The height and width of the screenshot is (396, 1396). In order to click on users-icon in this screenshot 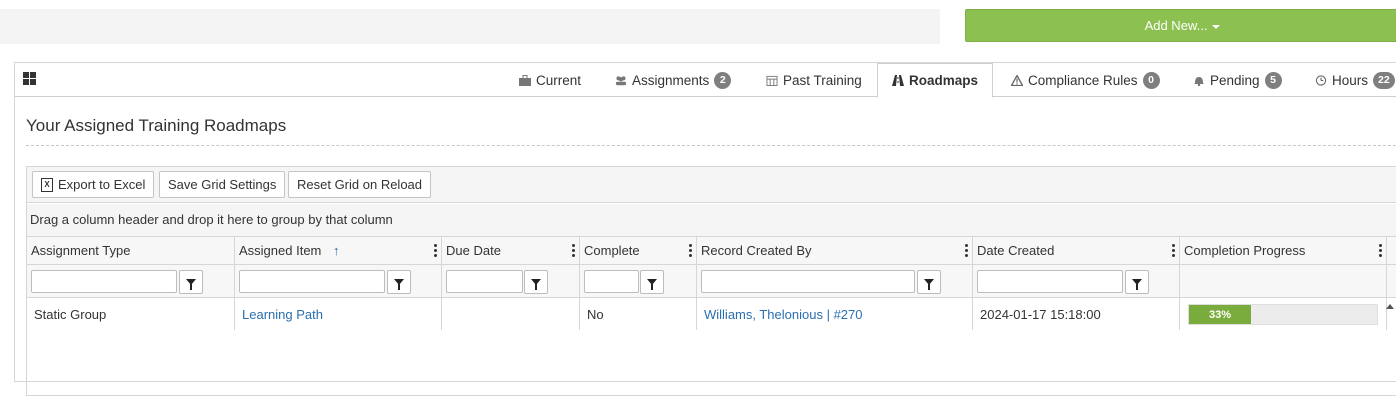, I will do `click(621, 80)`.